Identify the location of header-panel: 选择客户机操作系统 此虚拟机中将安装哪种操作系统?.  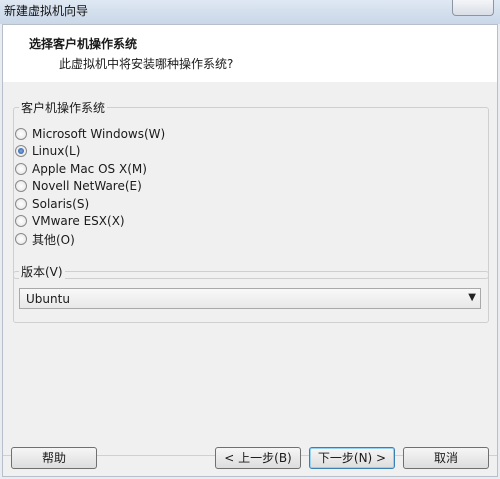
(250, 53).